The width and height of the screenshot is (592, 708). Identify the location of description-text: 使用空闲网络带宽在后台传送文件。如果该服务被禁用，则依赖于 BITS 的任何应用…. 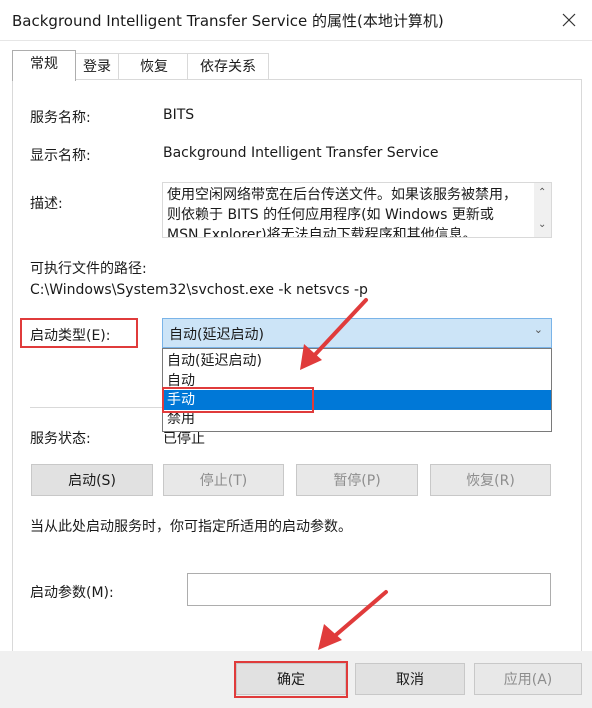
(342, 212).